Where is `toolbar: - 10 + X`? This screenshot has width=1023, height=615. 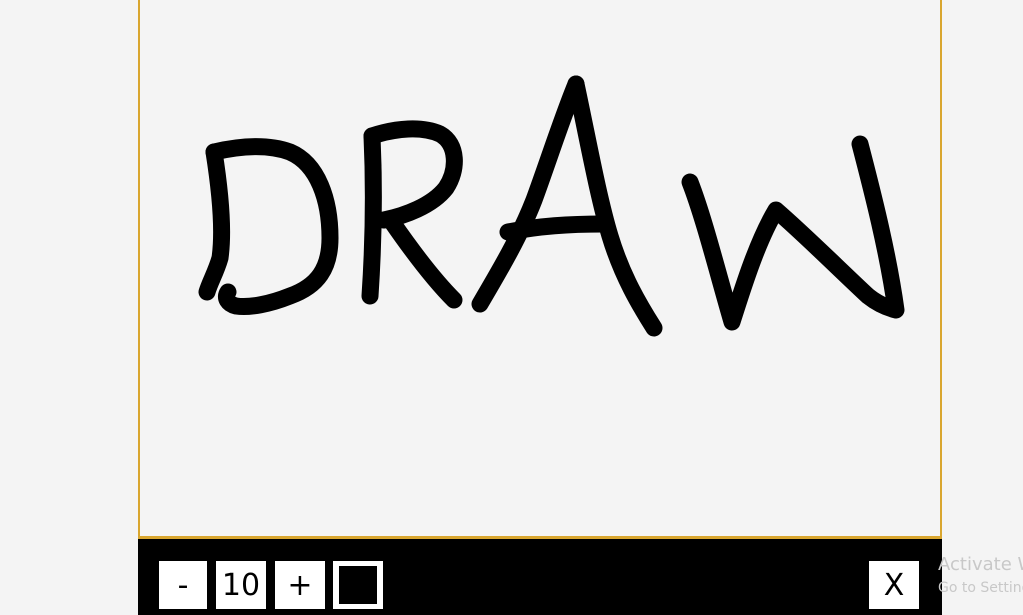 toolbar: - 10 + X is located at coordinates (540, 577).